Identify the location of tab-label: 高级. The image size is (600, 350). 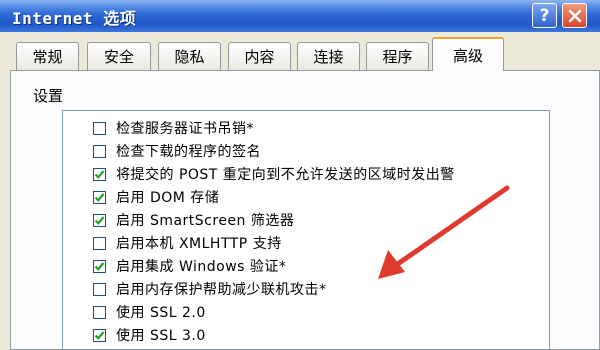
(467, 55).